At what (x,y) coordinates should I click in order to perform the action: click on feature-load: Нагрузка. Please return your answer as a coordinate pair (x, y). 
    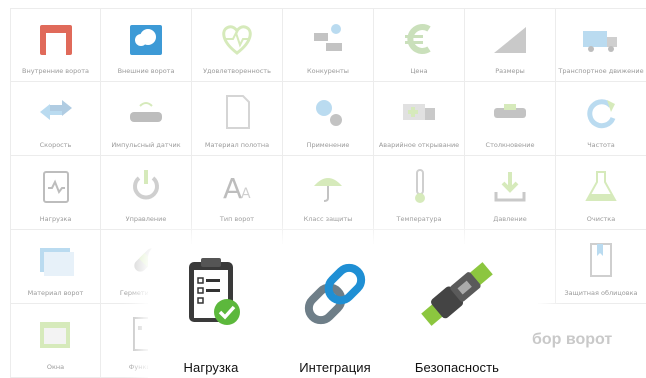
    Looking at the image, I should click on (211, 313).